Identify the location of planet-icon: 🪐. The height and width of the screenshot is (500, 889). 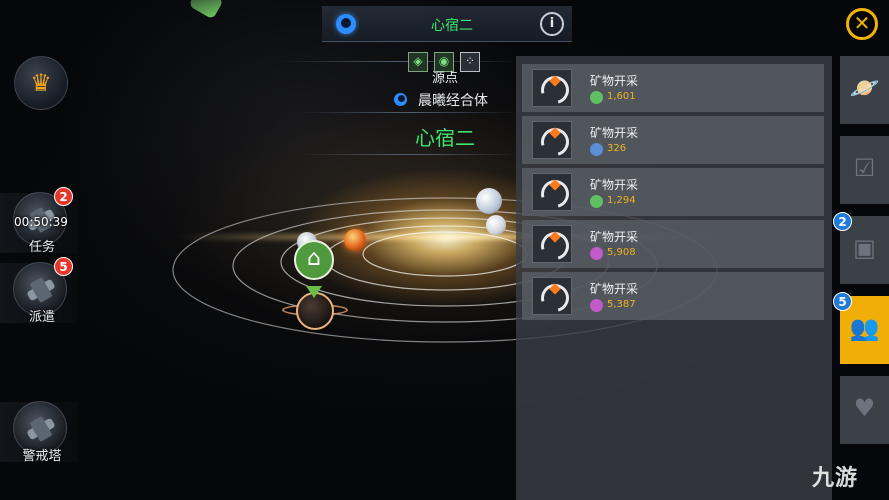
(864, 88).